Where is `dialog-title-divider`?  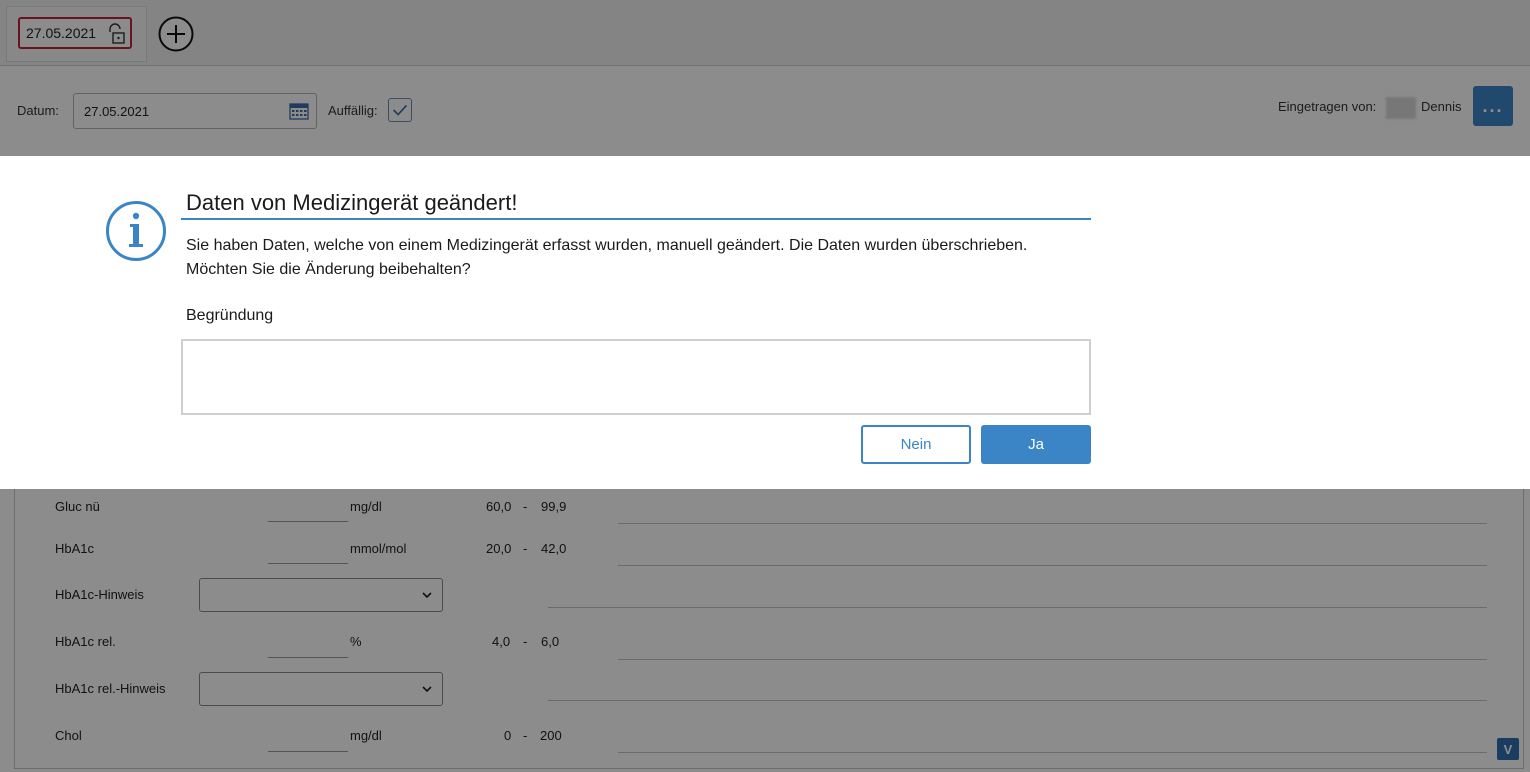 dialog-title-divider is located at coordinates (636, 219).